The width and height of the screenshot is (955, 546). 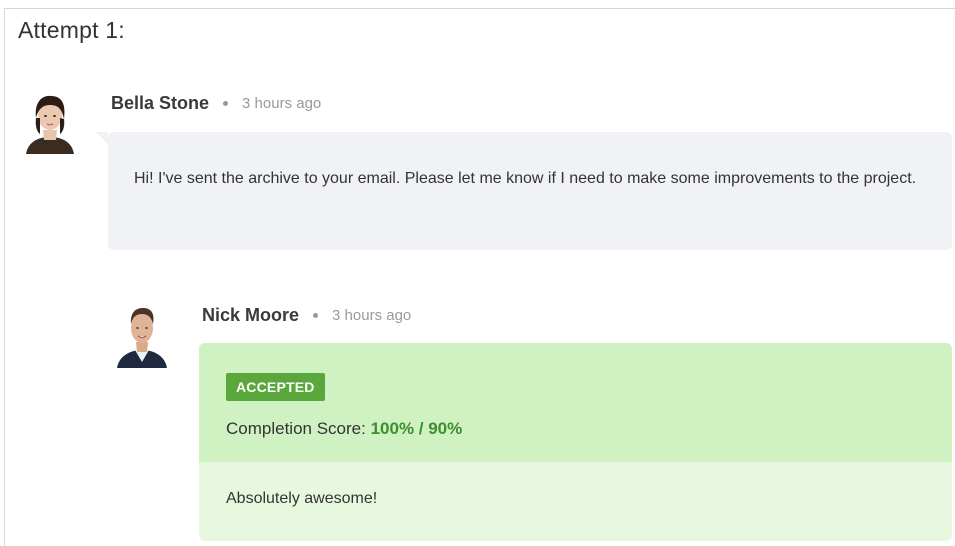 What do you see at coordinates (416, 428) in the screenshot?
I see `score-value: 100% / 90%` at bounding box center [416, 428].